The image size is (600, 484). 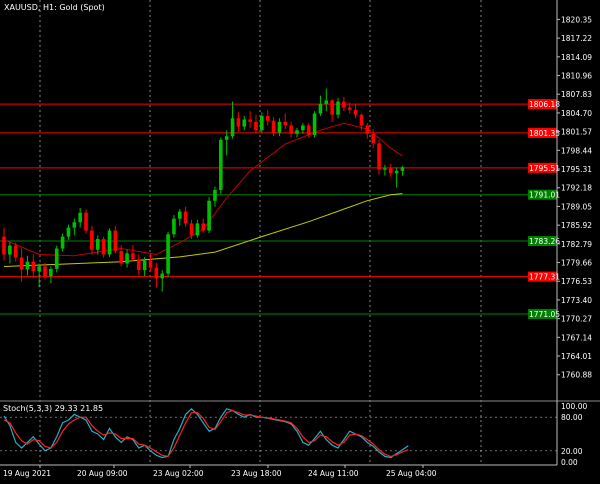 What do you see at coordinates (256, 473) in the screenshot?
I see `time-tick-label: 23 Aug 18:00` at bounding box center [256, 473].